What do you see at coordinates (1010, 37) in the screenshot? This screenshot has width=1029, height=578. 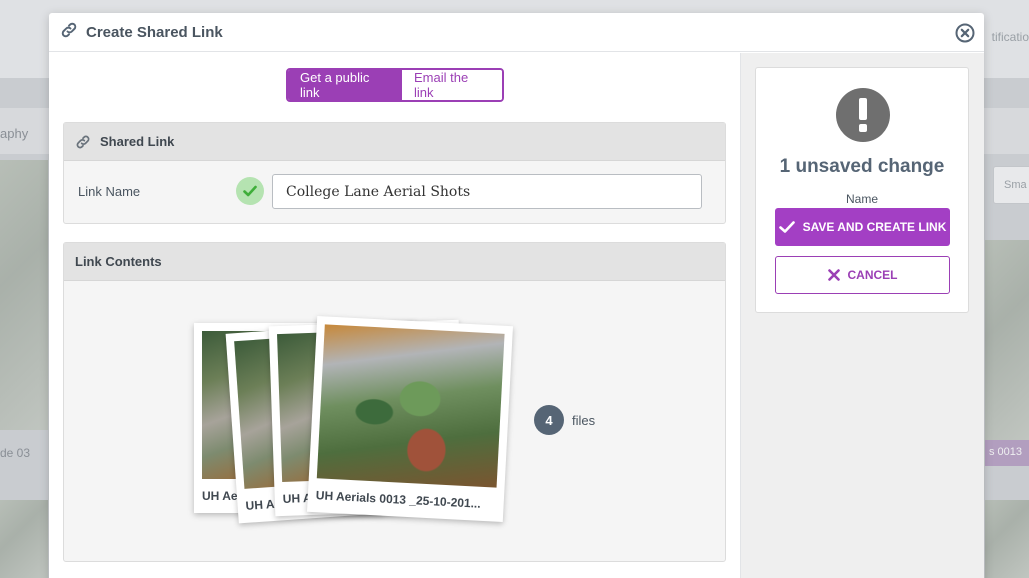 I see `background-notifications: tificatio` at bounding box center [1010, 37].